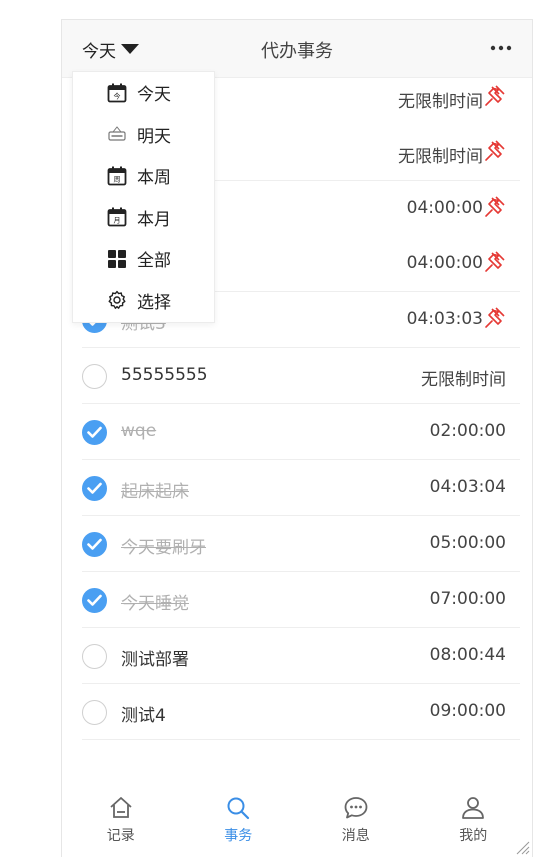 Image resolution: width=542 pixels, height=857 pixels. I want to click on task-time: 09:00:00, so click(467, 711).